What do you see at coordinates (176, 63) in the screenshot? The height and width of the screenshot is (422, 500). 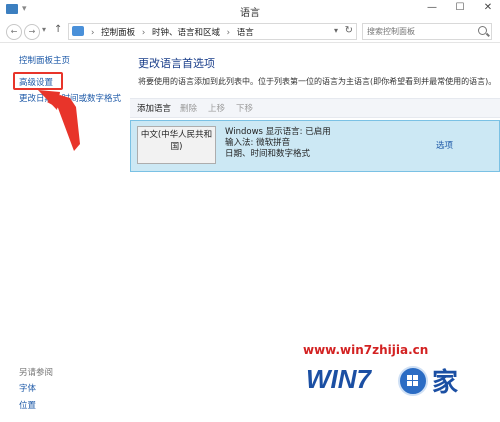 I see `page-title: 更改语言首选项` at bounding box center [176, 63].